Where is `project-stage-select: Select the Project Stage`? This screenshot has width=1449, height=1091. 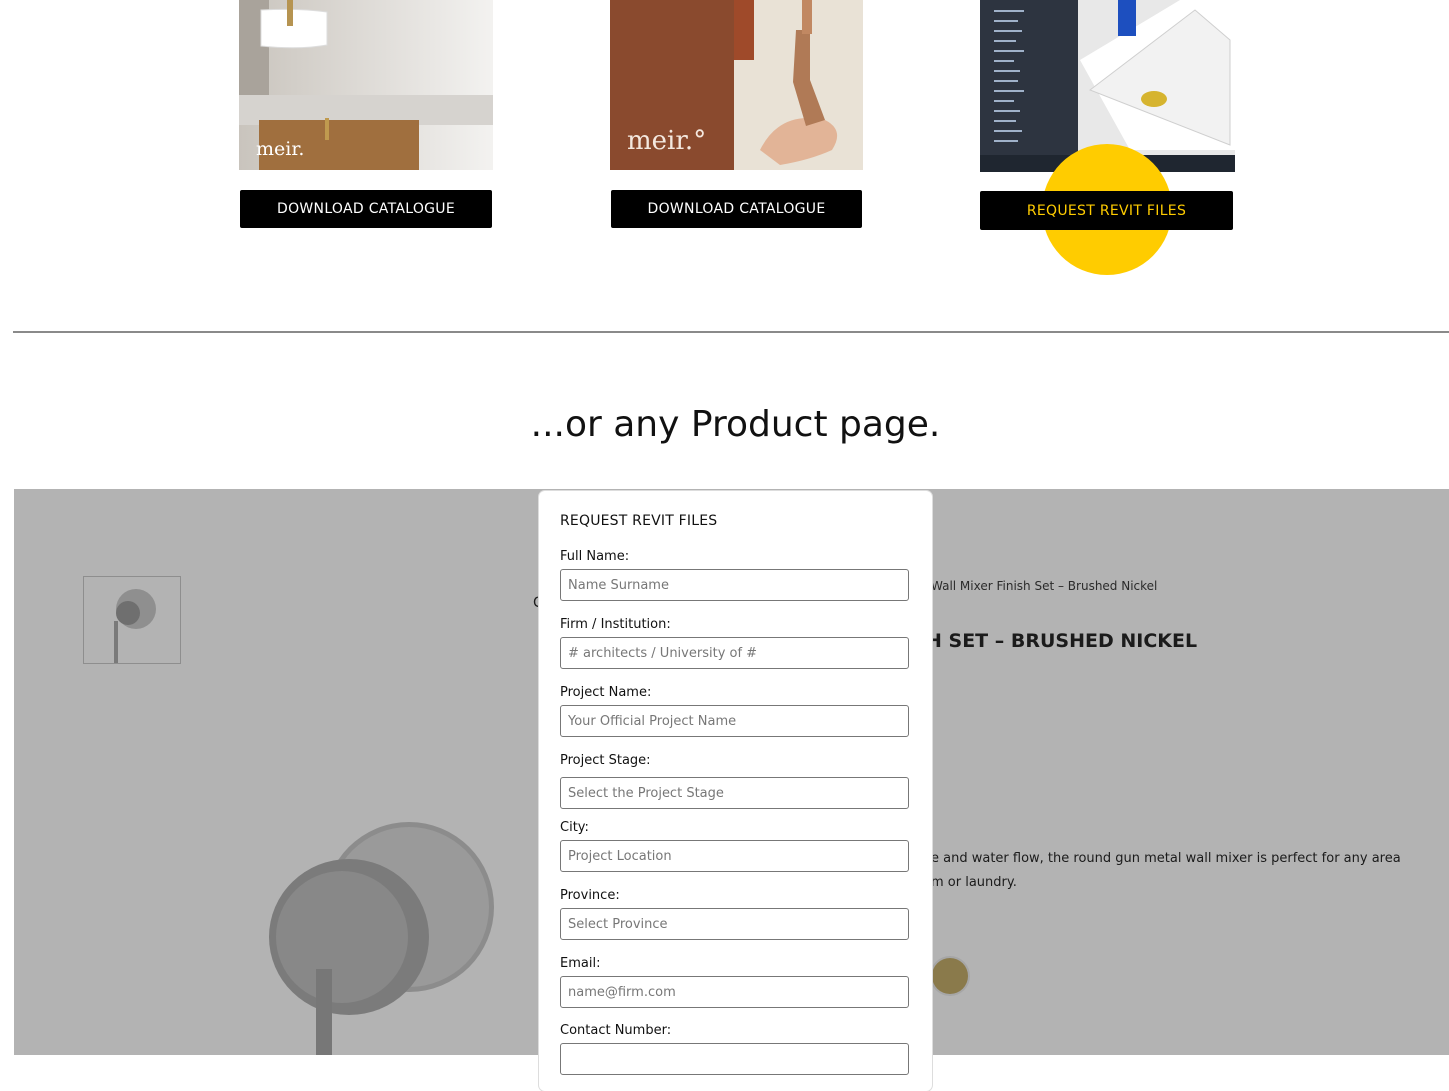 project-stage-select: Select the Project Stage is located at coordinates (734, 793).